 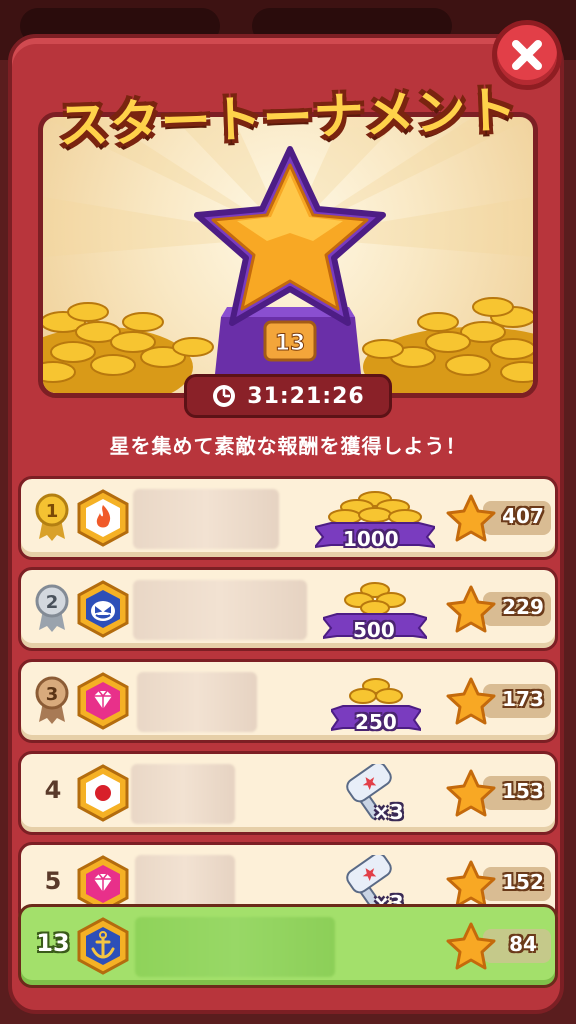 What do you see at coordinates (523, 944) in the screenshot?
I see `score-value: 84` at bounding box center [523, 944].